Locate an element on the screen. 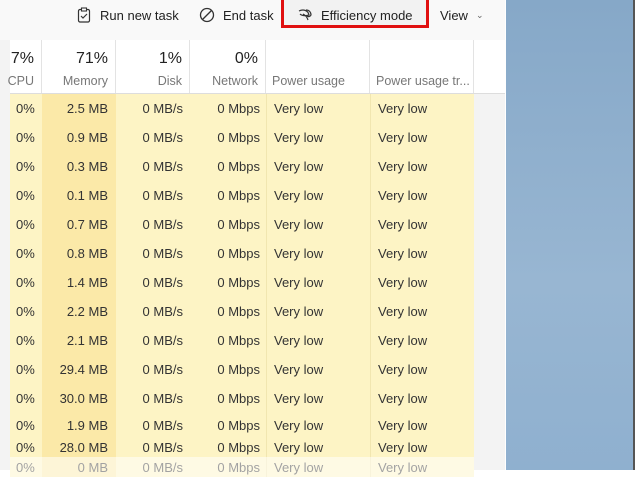 The height and width of the screenshot is (477, 643). memory-label: Memory is located at coordinates (85, 81).